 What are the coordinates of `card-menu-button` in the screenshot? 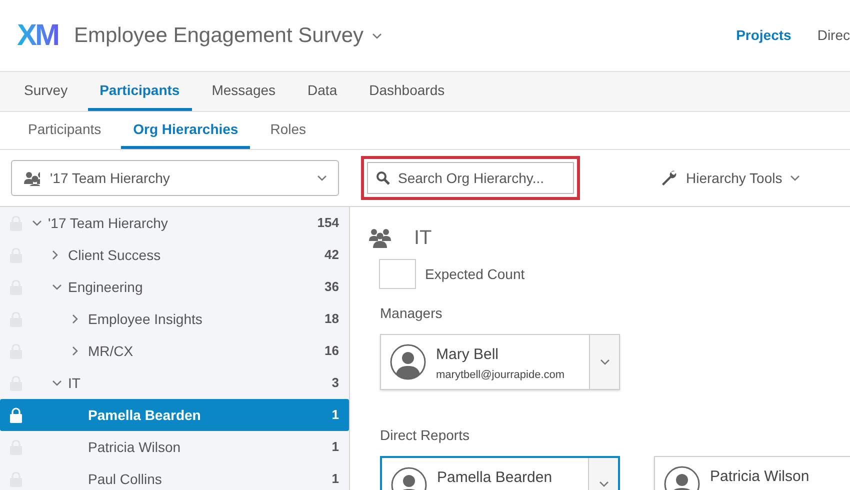 It's located at (604, 362).